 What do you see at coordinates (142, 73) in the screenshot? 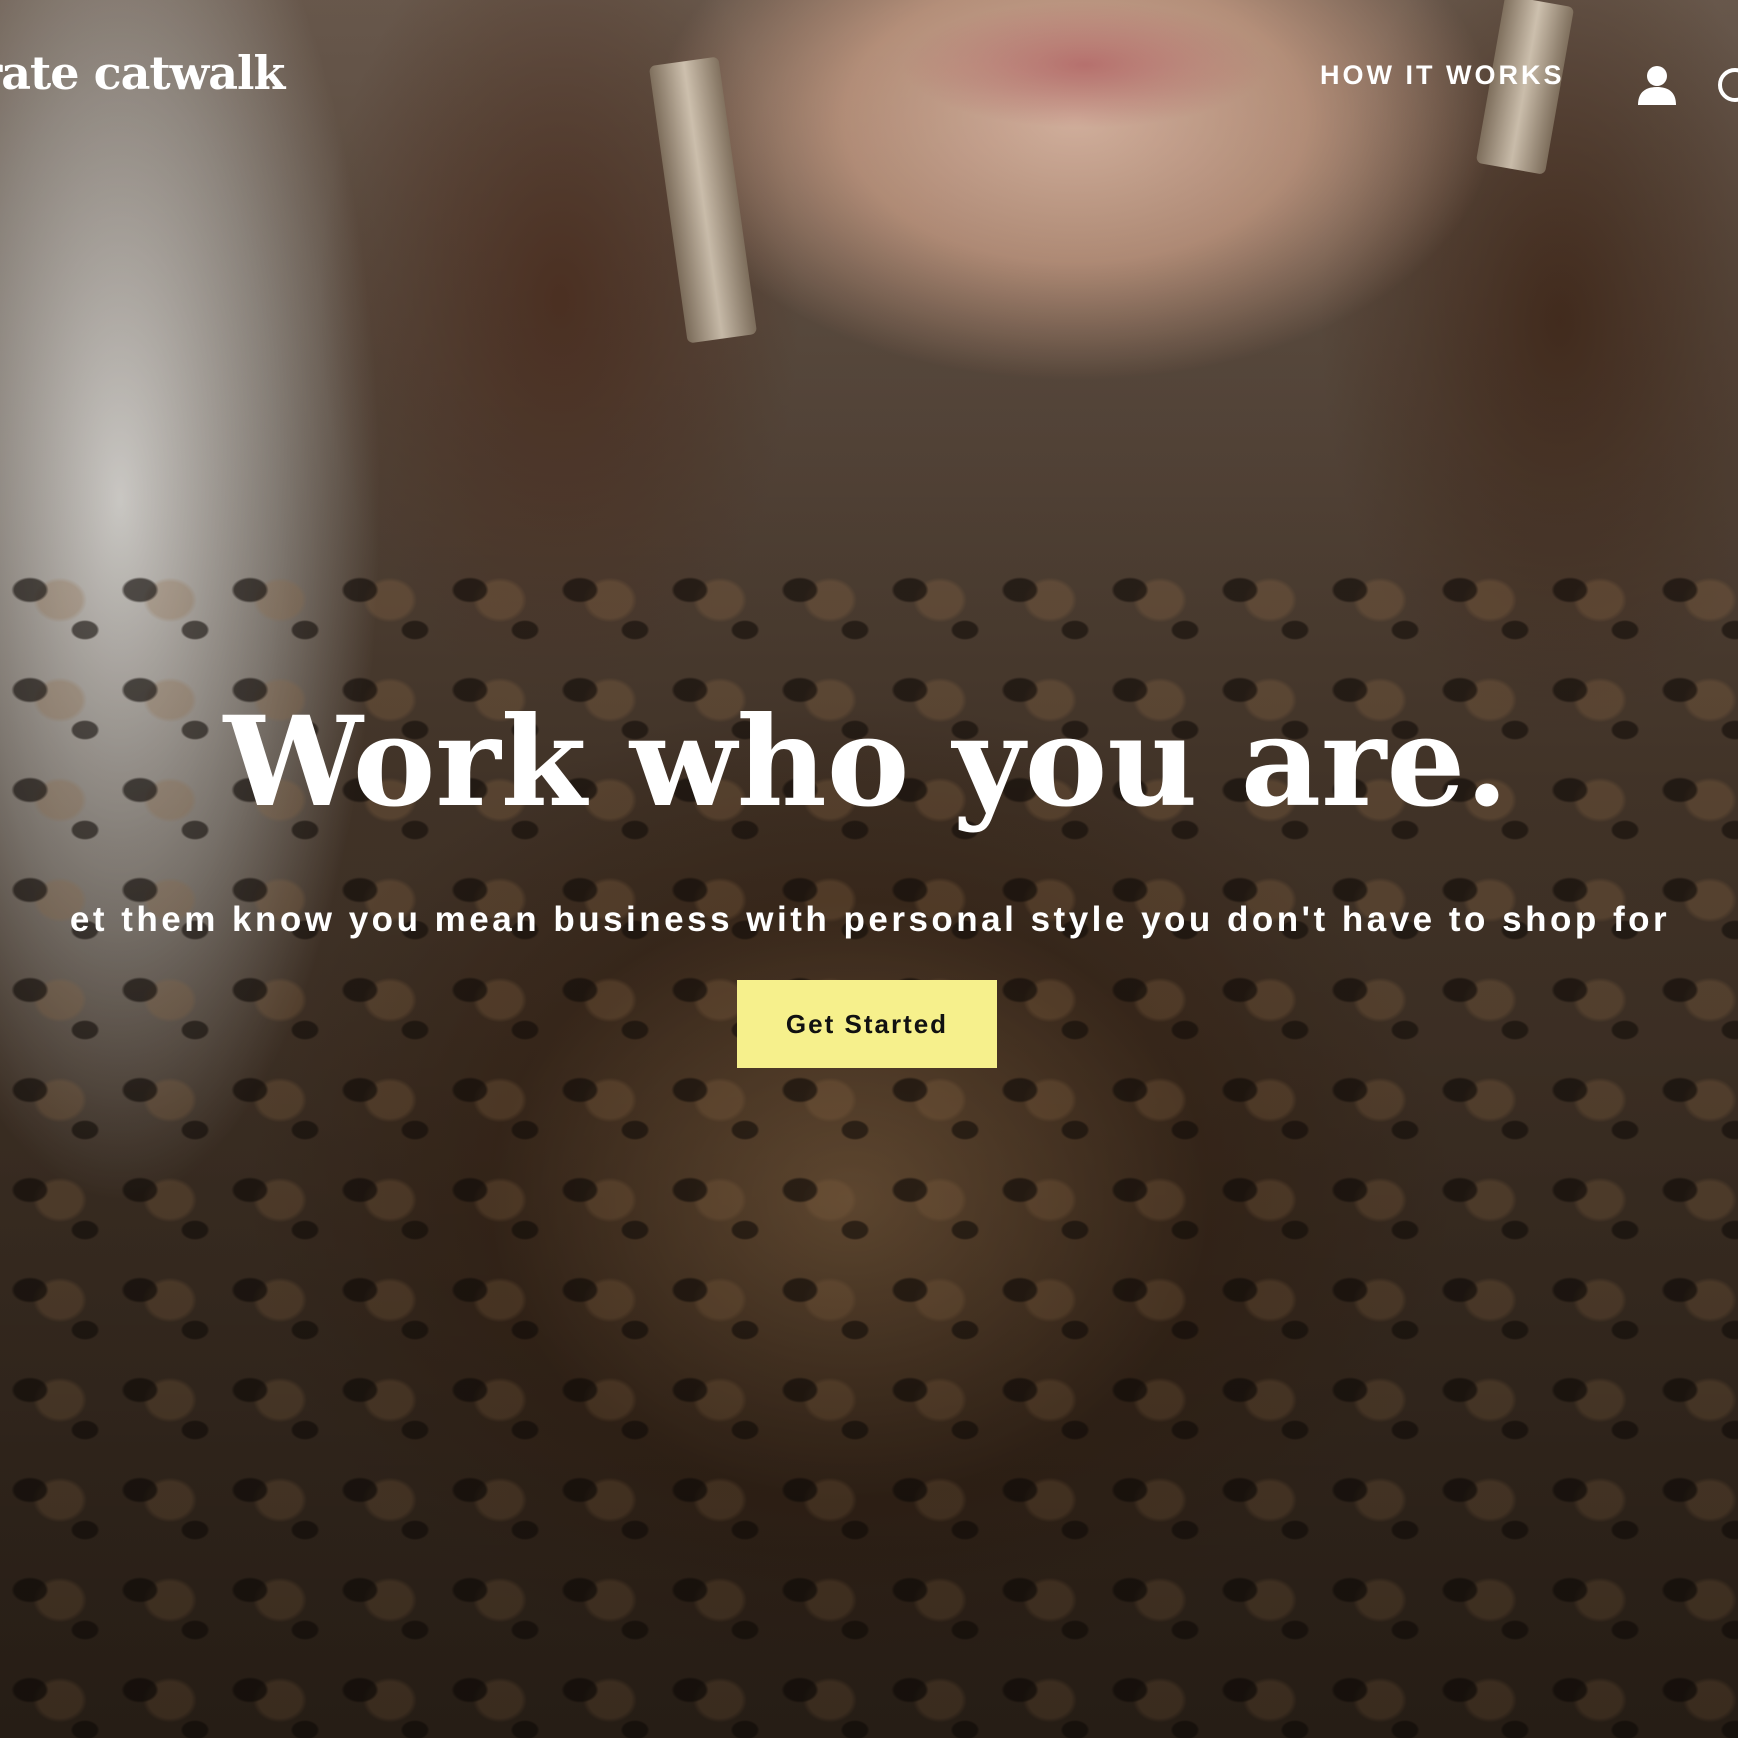
I see `site-logo: rate catwalk` at bounding box center [142, 73].